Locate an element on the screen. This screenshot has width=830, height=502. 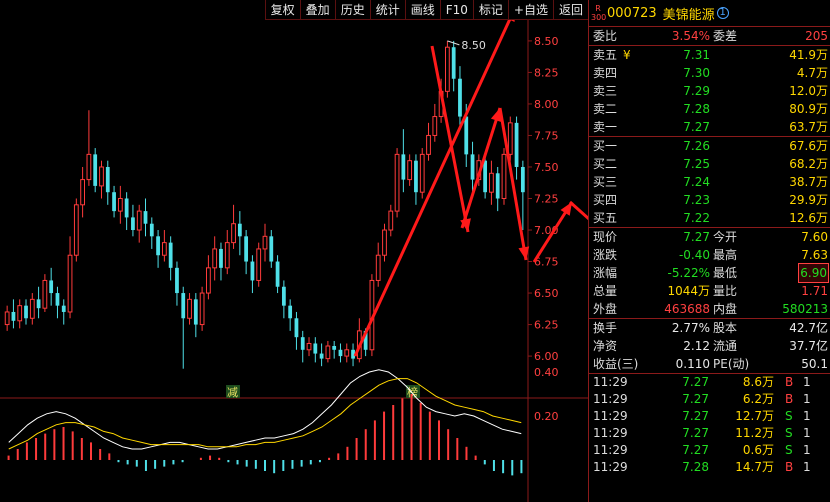
toolbar-button: 复权 is located at coordinates (282, 10).